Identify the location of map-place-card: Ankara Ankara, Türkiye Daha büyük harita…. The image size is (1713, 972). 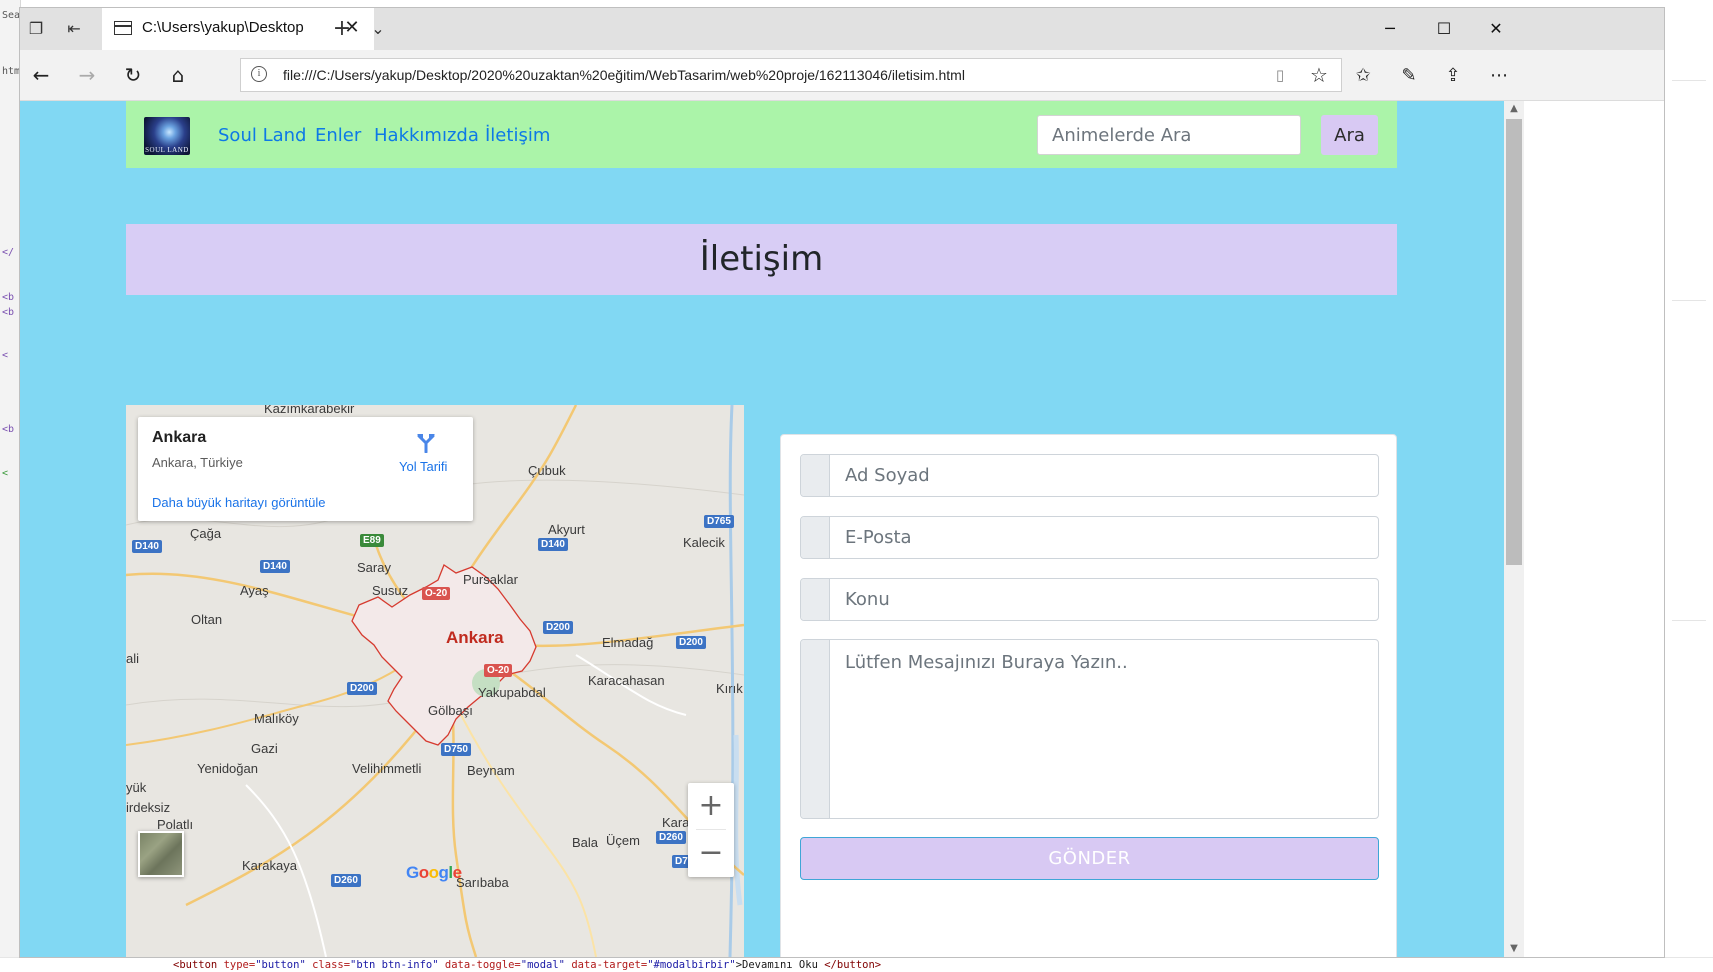
(305, 469).